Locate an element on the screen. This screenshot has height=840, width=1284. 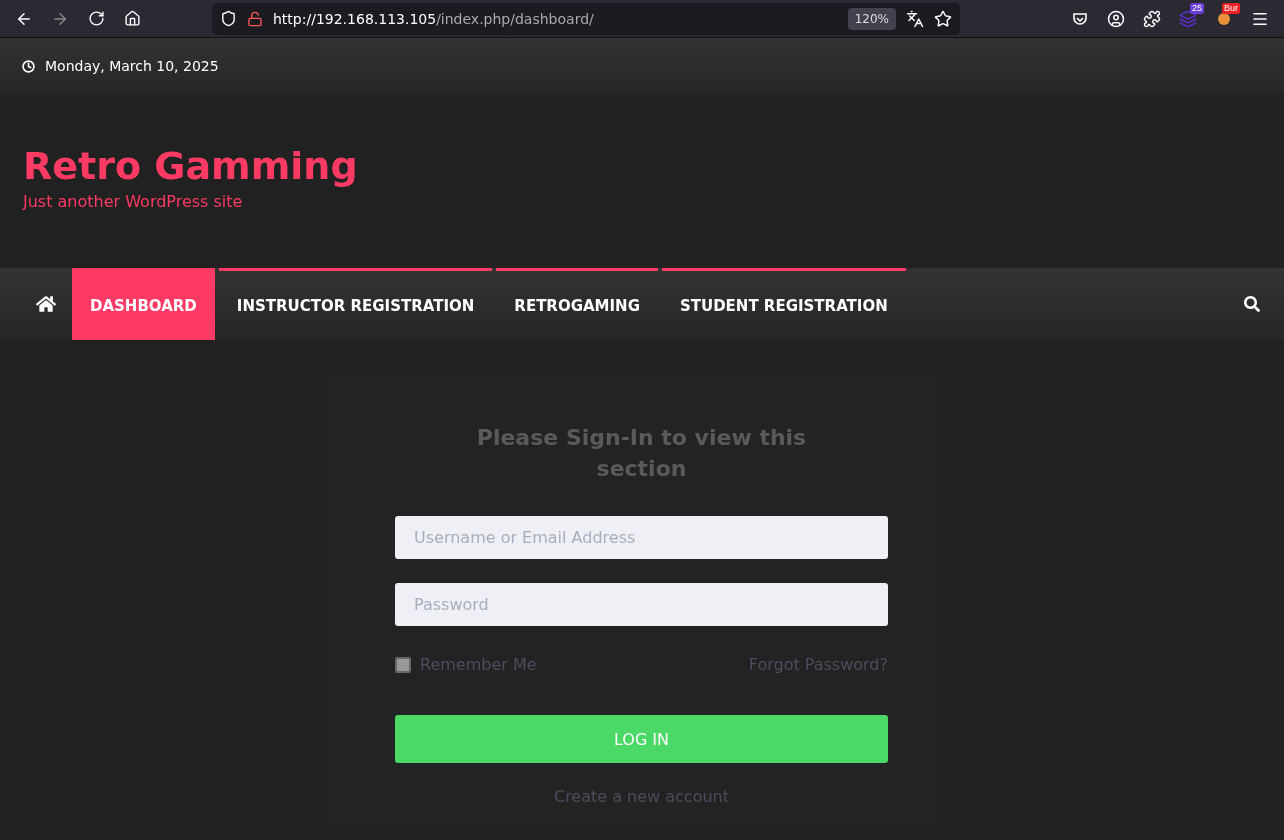
username-field: Username or Email Address is located at coordinates (641, 537).